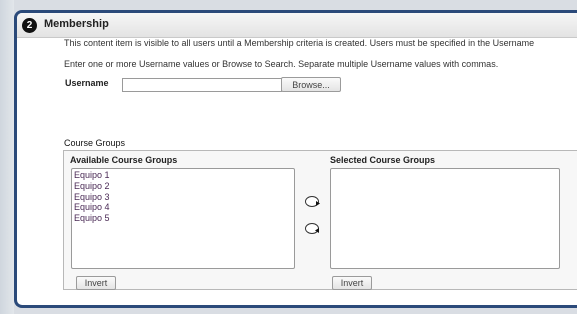  I want to click on page-background, so click(7, 157).